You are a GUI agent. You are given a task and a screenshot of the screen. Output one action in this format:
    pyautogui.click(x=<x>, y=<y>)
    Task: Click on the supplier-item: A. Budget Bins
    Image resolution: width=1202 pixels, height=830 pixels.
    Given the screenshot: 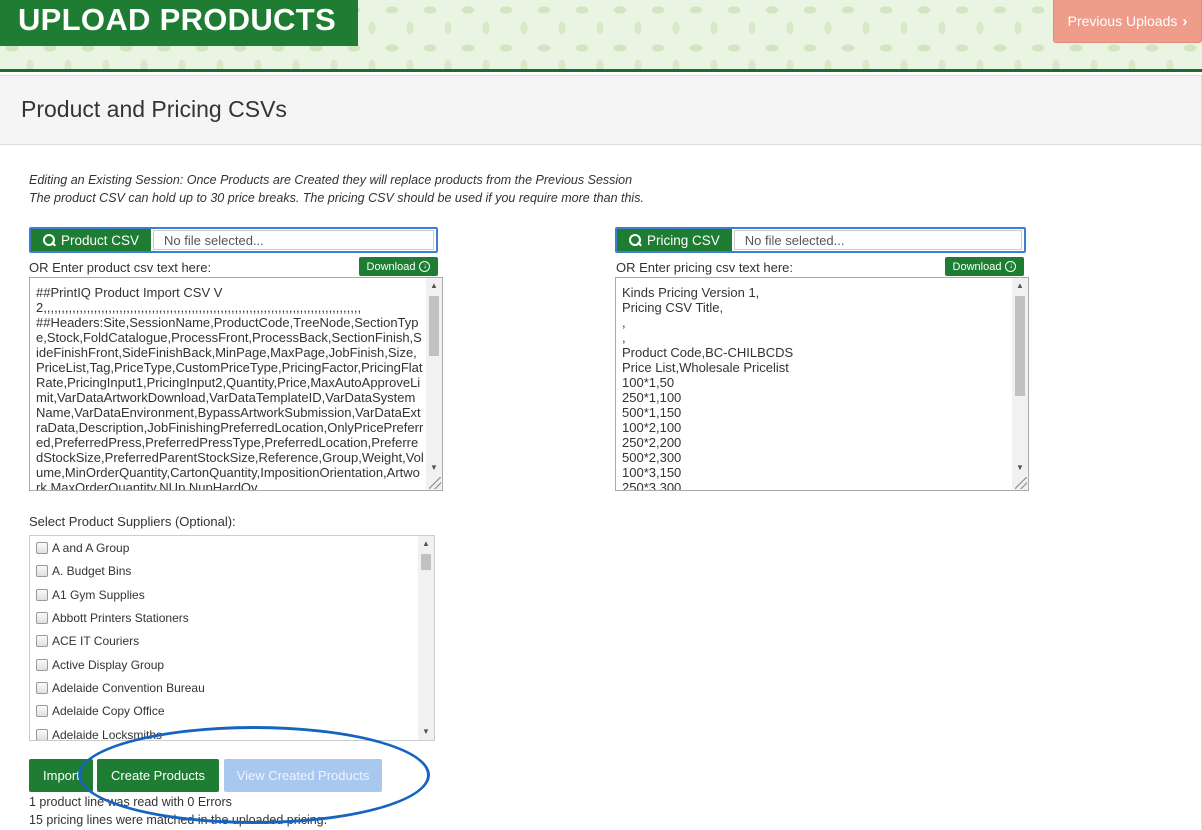 What is the action you would take?
    pyautogui.click(x=83, y=571)
    